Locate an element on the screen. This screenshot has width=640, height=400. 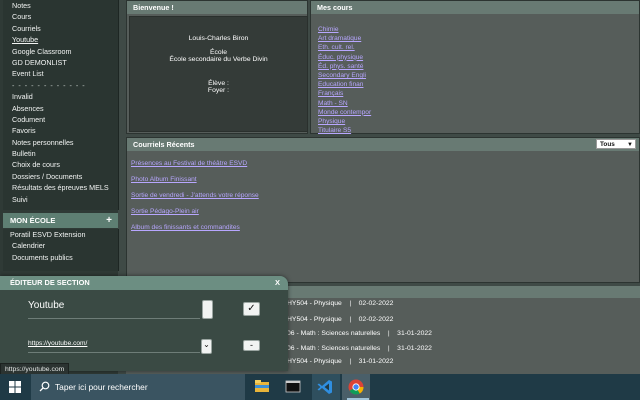
plus-icon: + is located at coordinates (109, 220).